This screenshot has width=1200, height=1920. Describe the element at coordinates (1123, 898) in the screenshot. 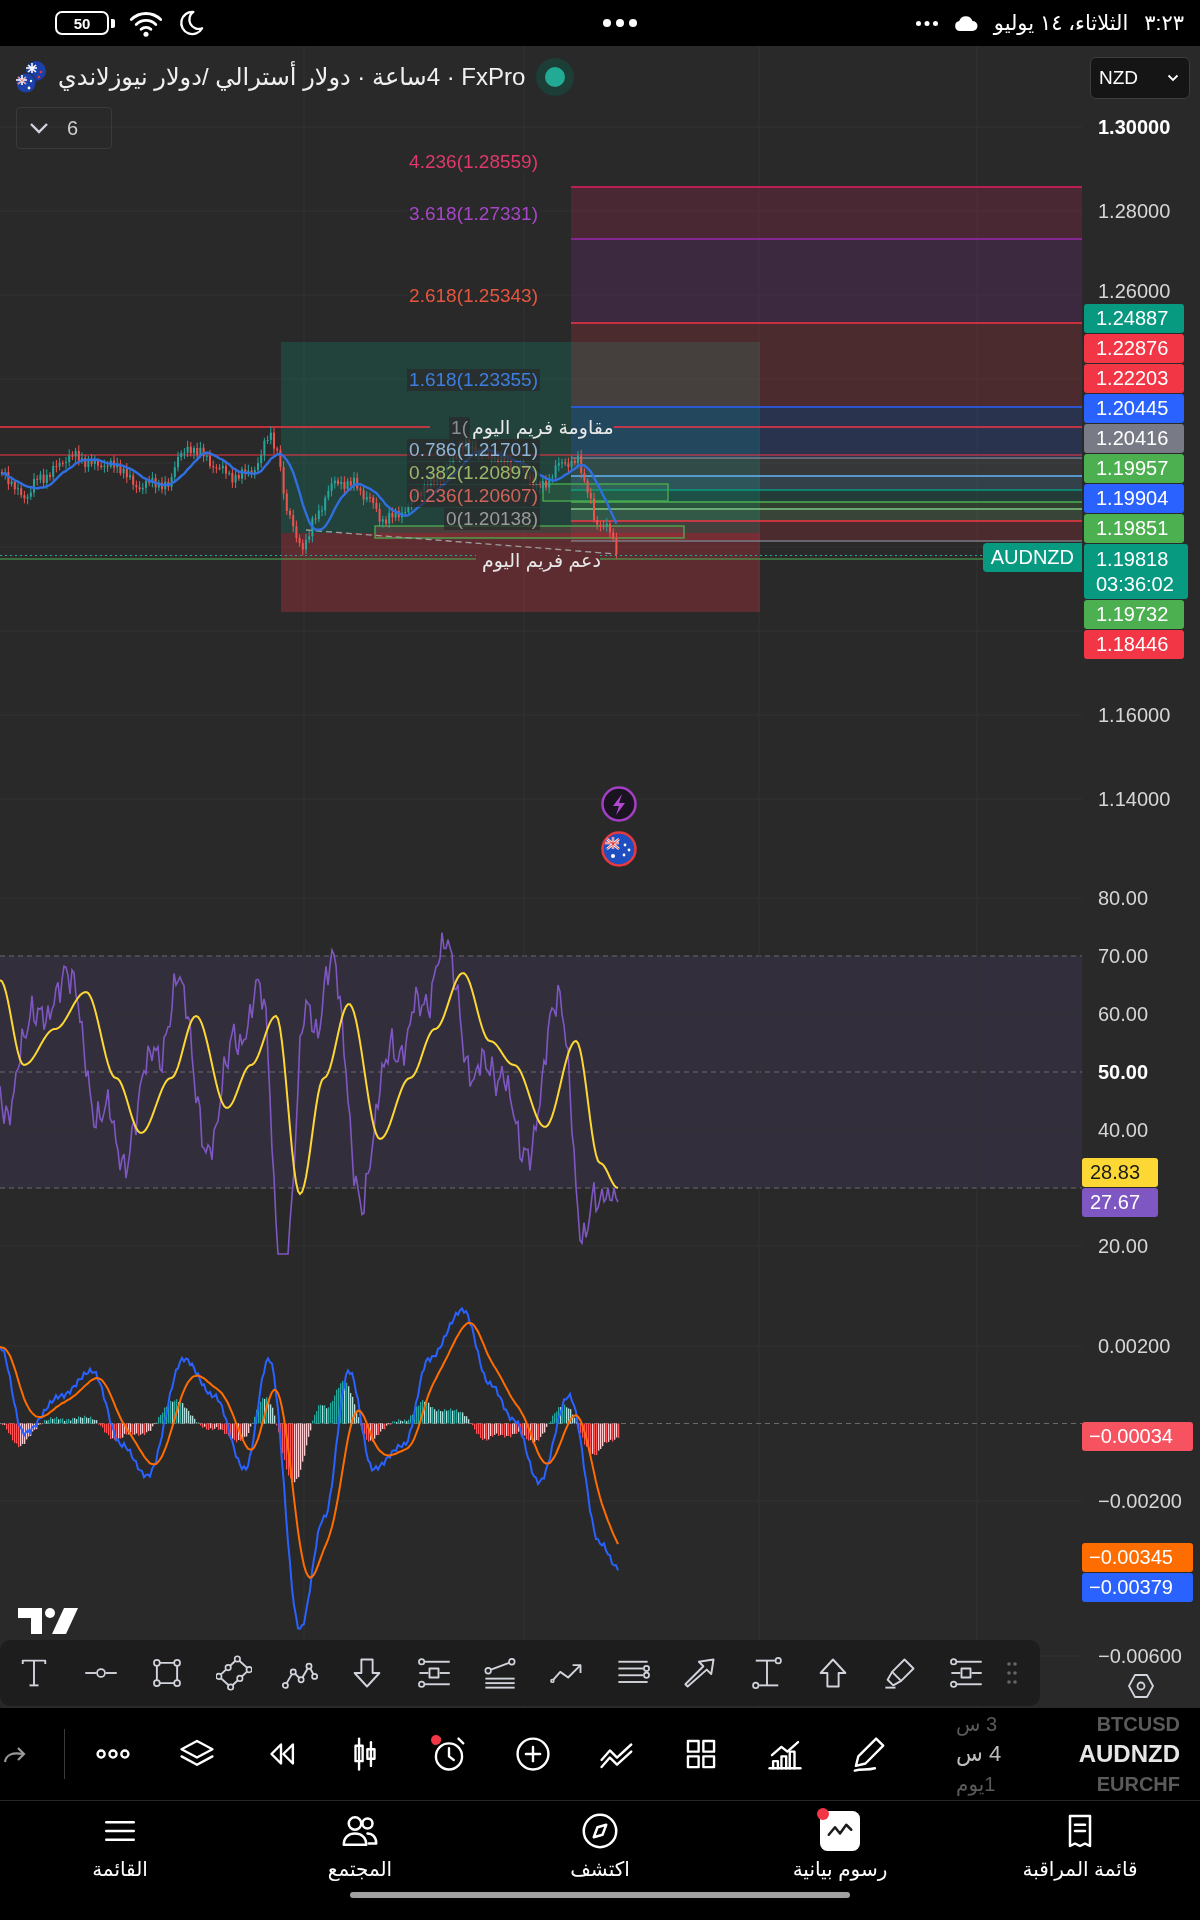

I see `rsi-axis-label: 80.00` at that location.